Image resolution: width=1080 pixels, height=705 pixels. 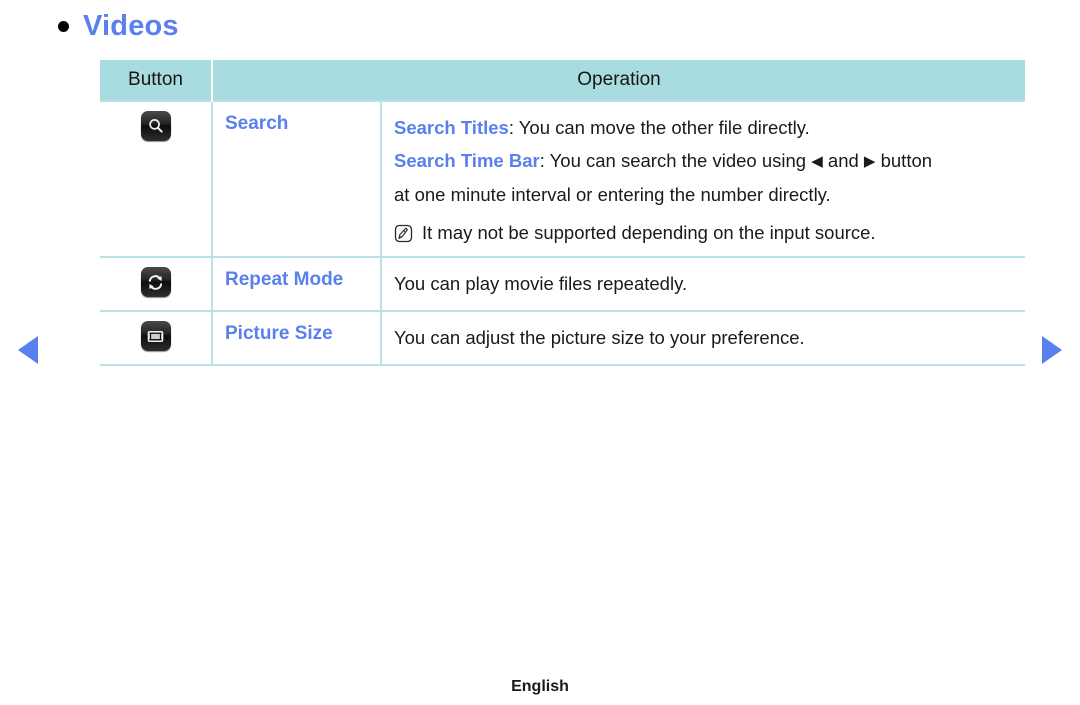 I want to click on operation-line: You can play movie files repeatedly., so click(x=709, y=283).